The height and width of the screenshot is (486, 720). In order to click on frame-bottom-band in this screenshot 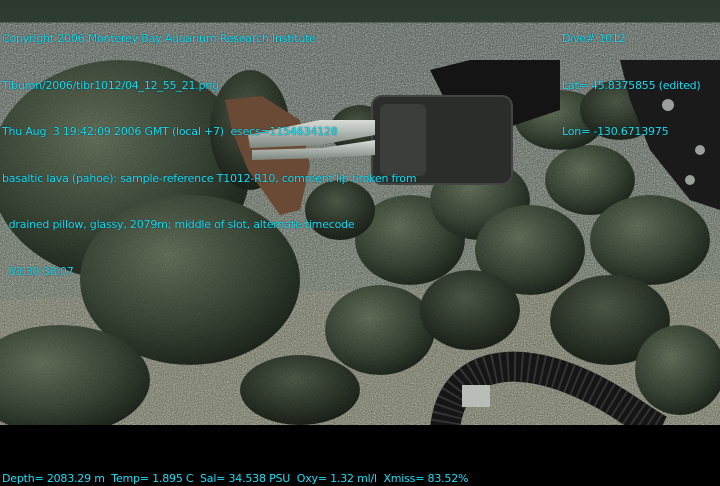, I will do `click(360, 427)`.